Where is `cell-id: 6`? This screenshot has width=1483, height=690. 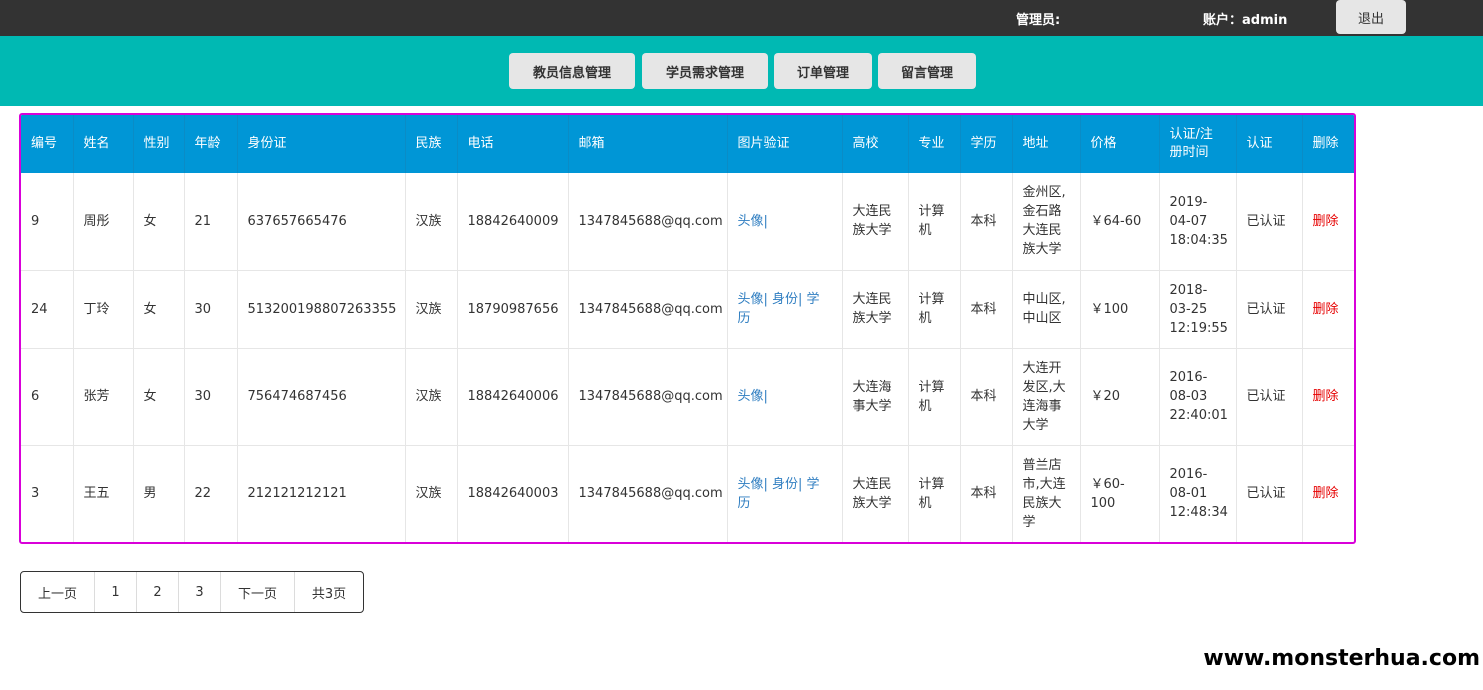
cell-id: 6 is located at coordinates (47, 397).